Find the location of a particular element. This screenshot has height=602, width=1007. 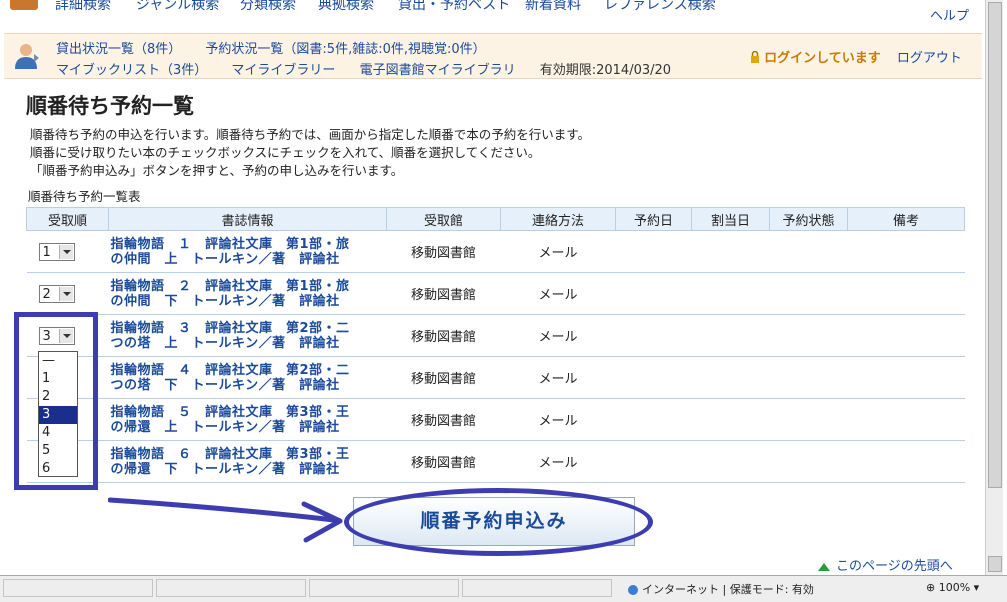

table-caption: 順番待ち予約一覧表 is located at coordinates (84, 196).